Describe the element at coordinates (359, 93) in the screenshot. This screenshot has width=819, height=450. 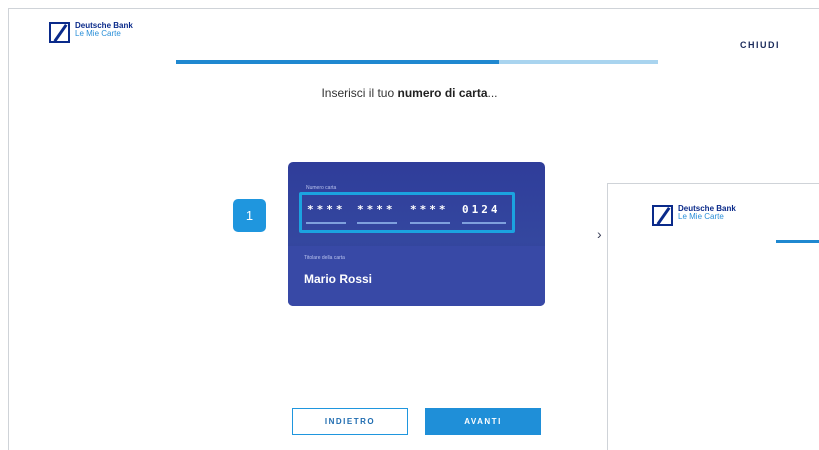
I see `title-prefix: Inserisci il tuo` at that location.